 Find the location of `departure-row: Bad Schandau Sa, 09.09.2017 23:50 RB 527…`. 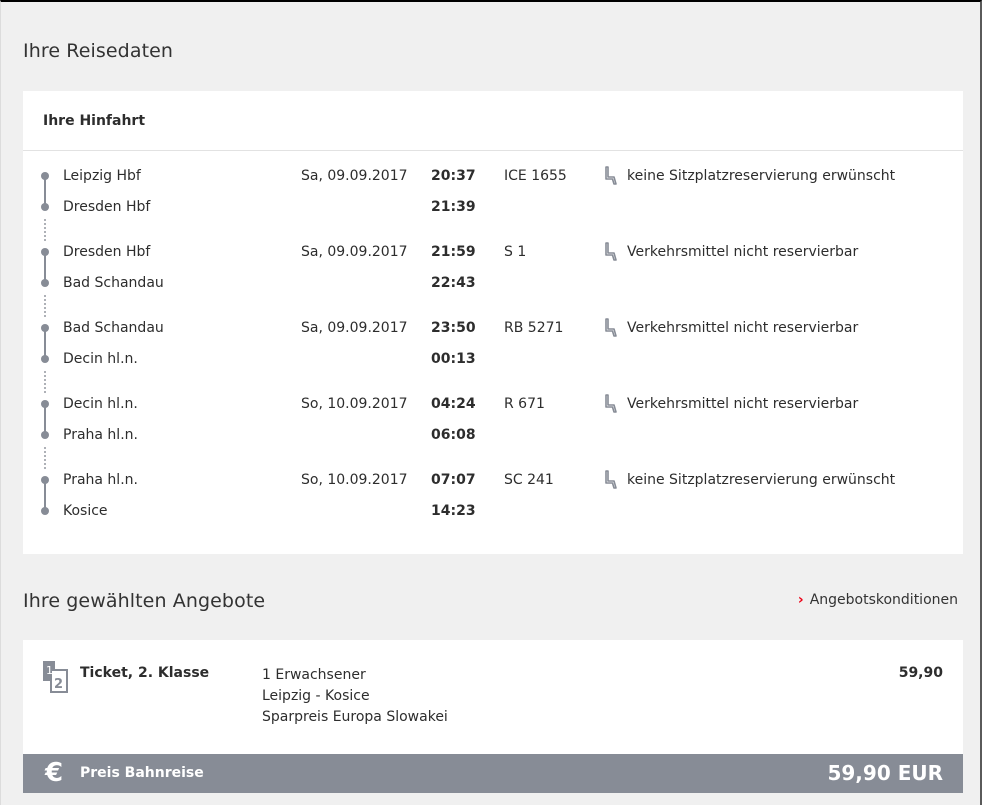

departure-row: Bad Schandau Sa, 09.09.2017 23:50 RB 527… is located at coordinates (493, 328).